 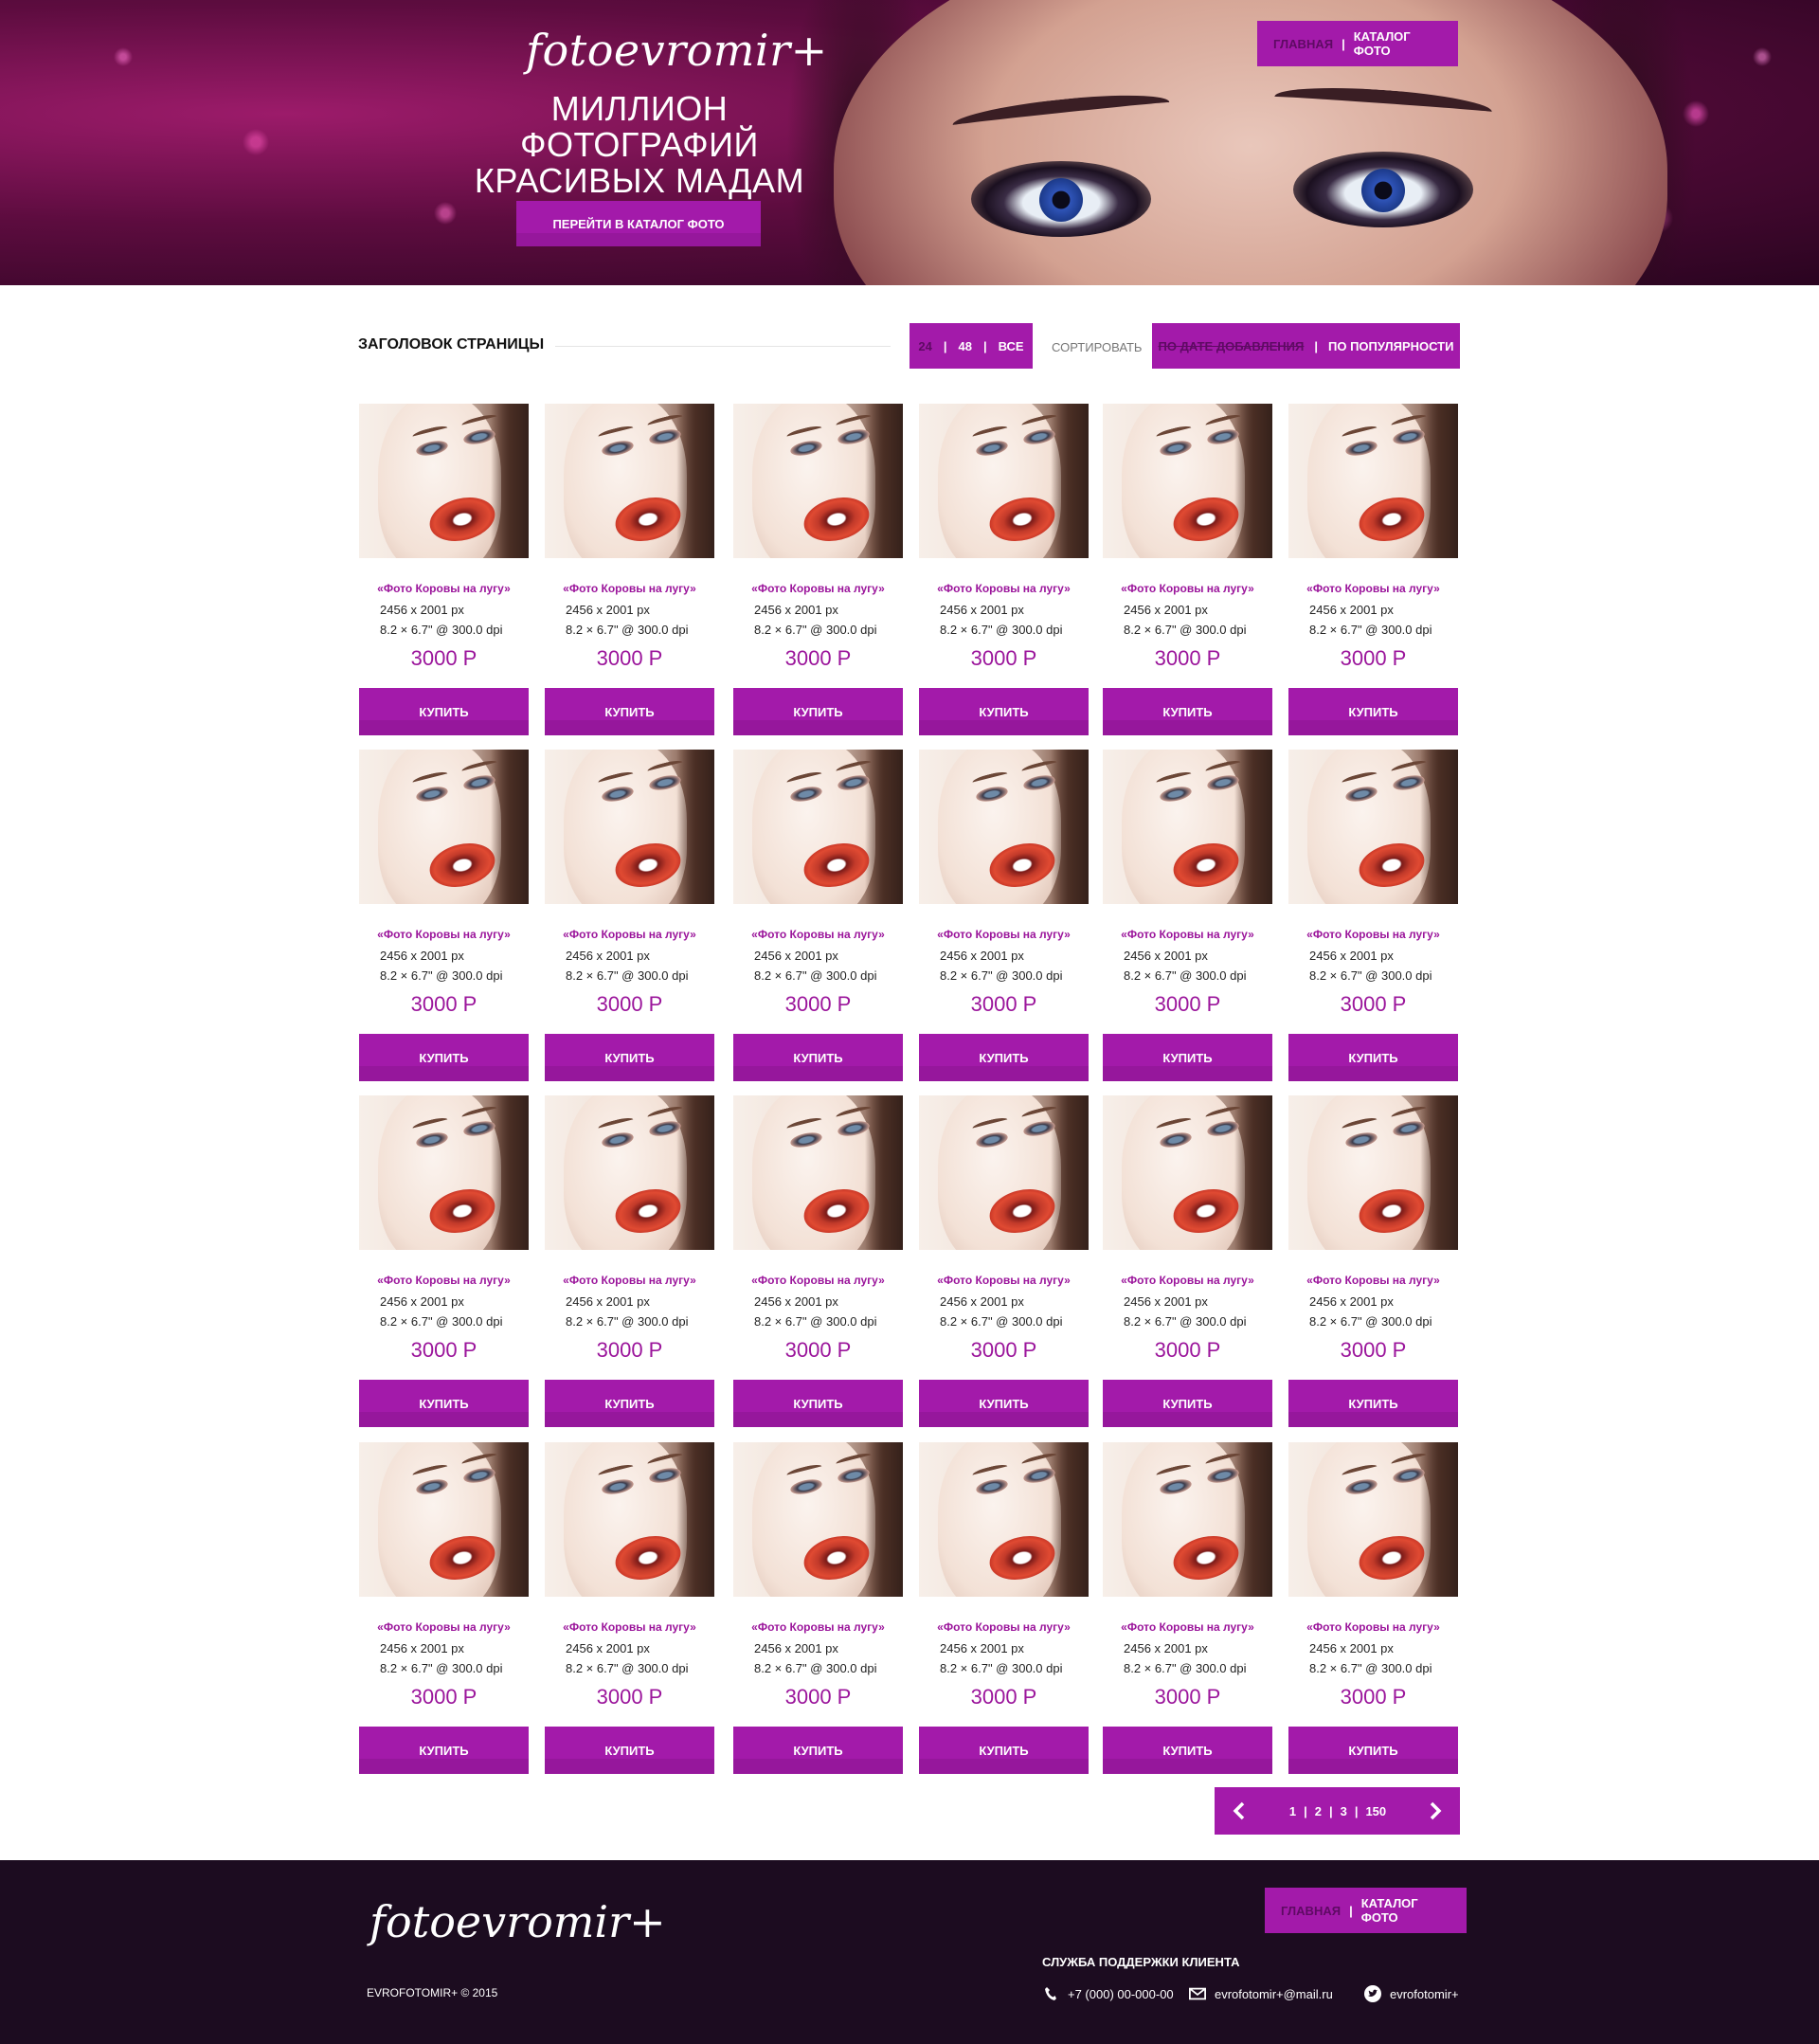 I want to click on per-page-option: 24, so click(x=924, y=346).